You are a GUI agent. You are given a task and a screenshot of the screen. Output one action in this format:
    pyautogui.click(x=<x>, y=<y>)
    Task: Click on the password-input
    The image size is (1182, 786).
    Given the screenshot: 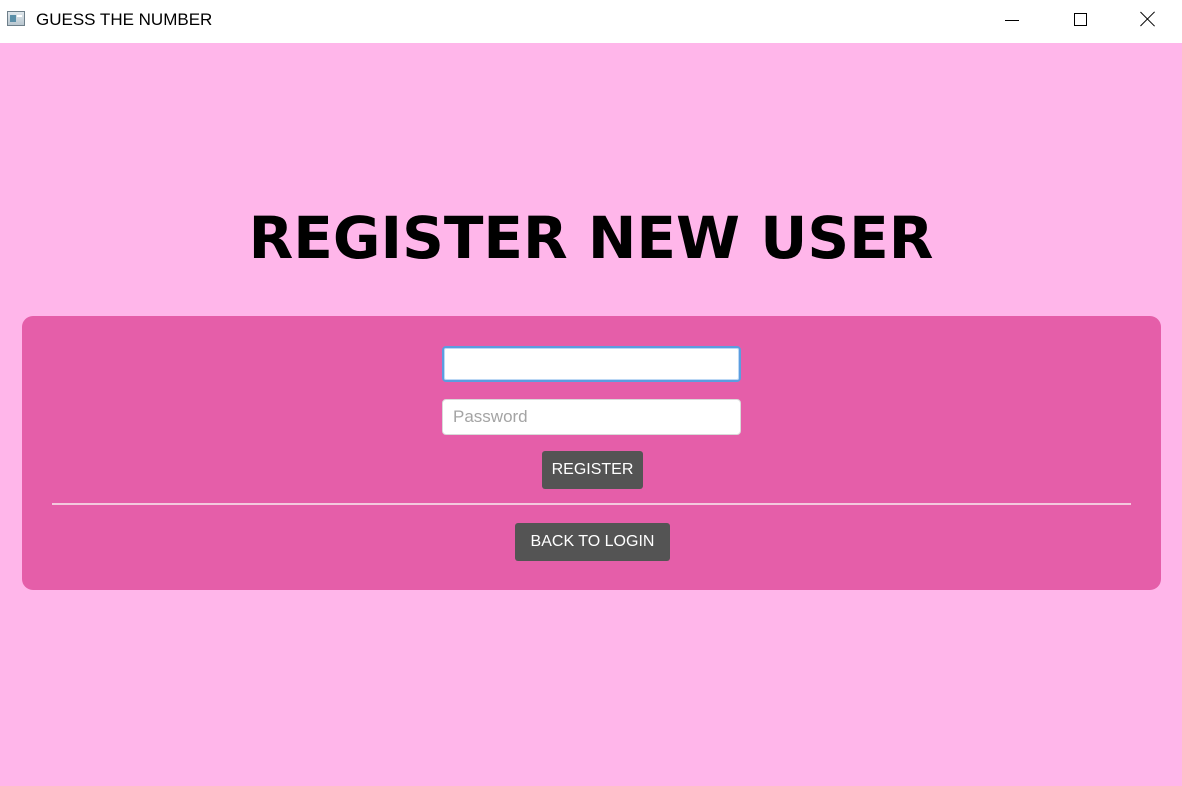 What is the action you would take?
    pyautogui.click(x=591, y=417)
    